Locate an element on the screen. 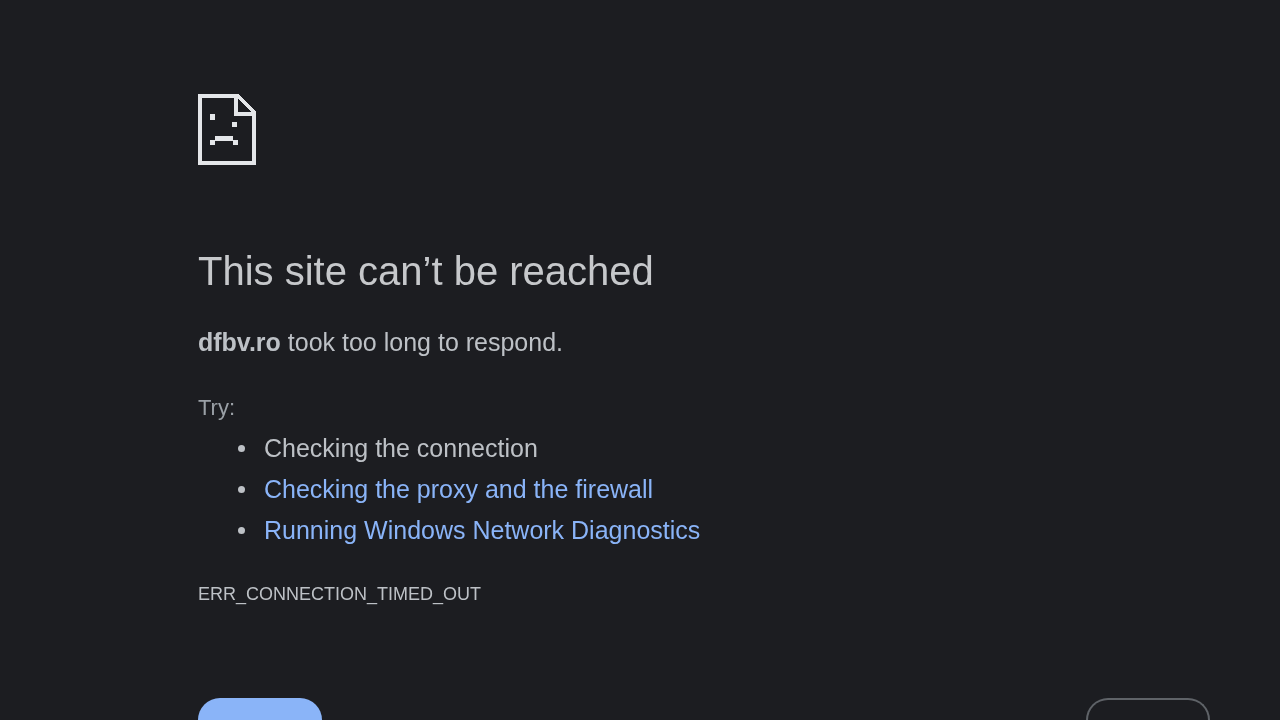 This screenshot has width=1280, height=720. error-heading: This site can’t be reached is located at coordinates (426, 271).